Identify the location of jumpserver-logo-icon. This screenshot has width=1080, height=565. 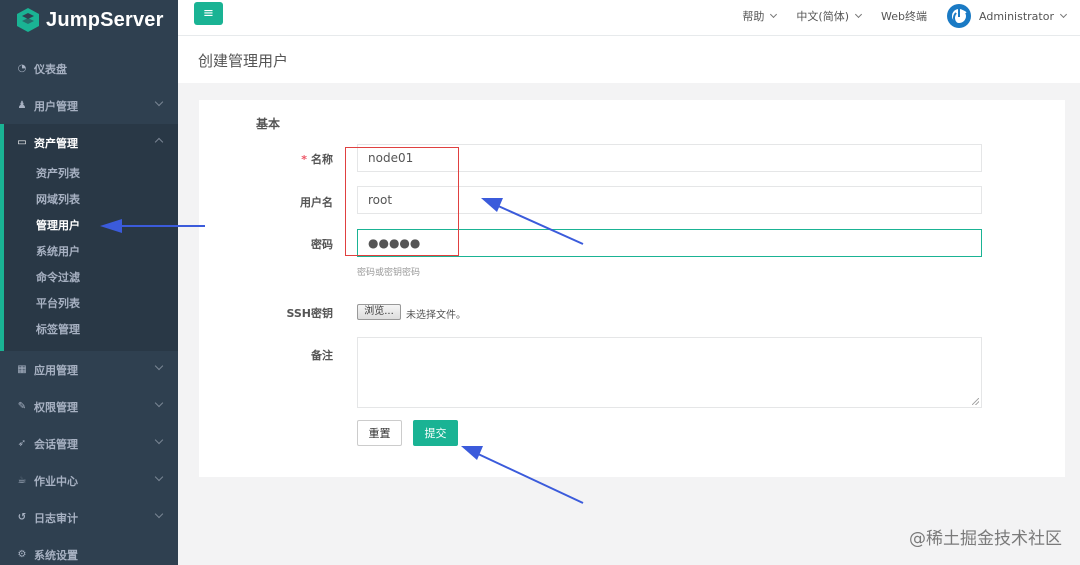
(28, 20).